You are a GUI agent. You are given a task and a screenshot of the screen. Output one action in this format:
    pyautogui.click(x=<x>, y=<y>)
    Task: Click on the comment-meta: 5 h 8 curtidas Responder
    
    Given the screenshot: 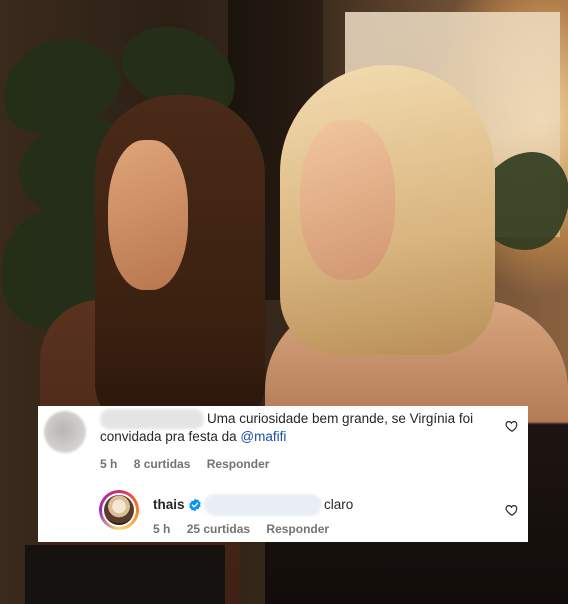 What is the action you would take?
    pyautogui.click(x=191, y=464)
    